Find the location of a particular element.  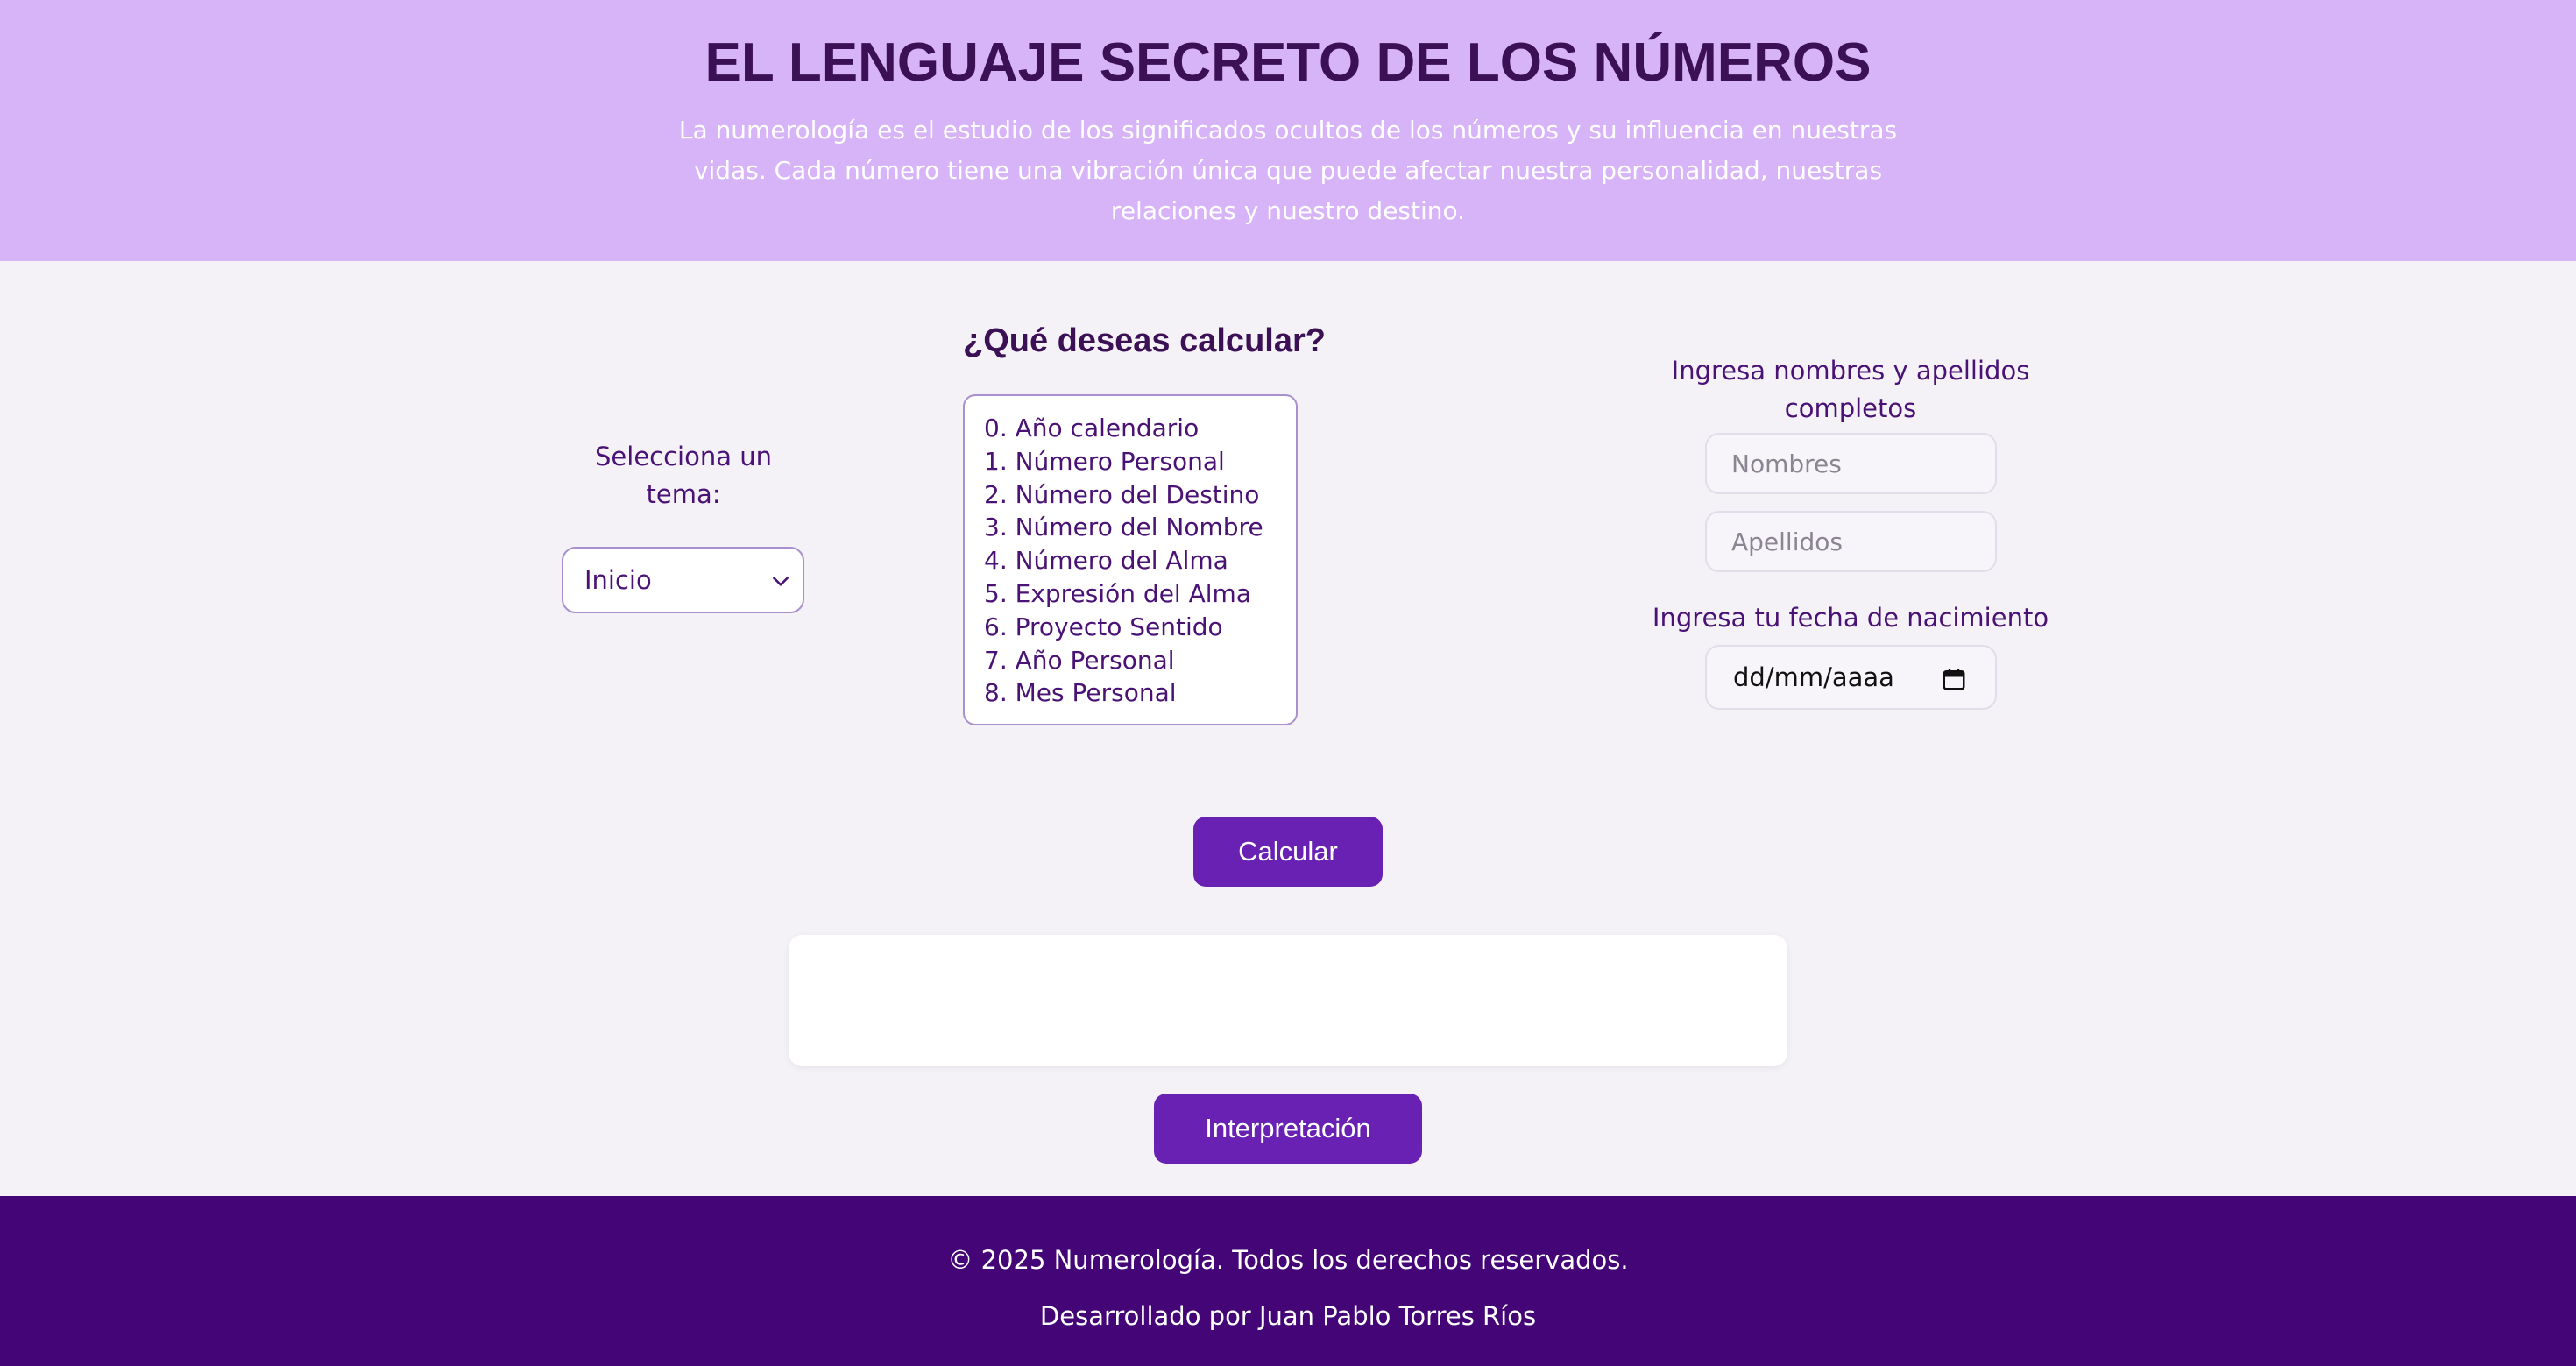

birthdate-input: dd/mm/aaaa is located at coordinates (1851, 677).